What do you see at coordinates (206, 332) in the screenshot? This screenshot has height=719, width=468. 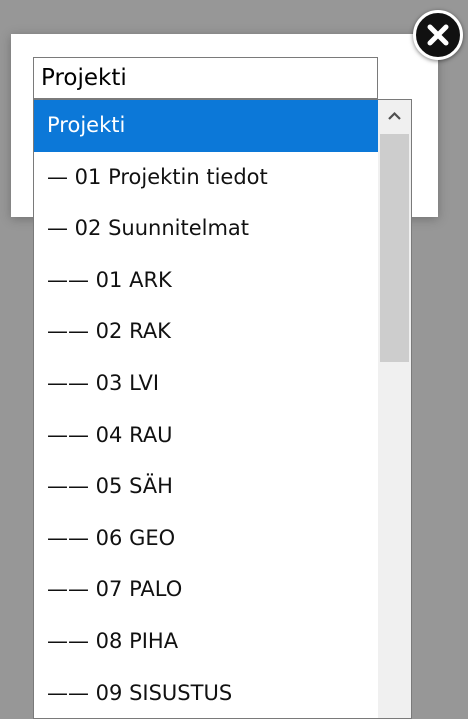 I see `option-02-rak: —— 02 RAK` at bounding box center [206, 332].